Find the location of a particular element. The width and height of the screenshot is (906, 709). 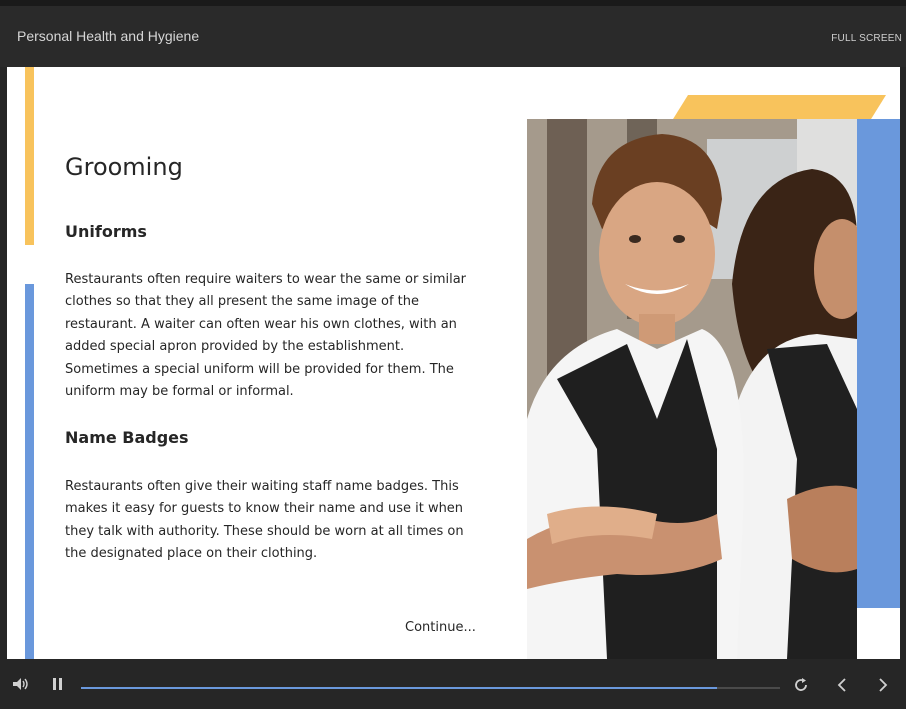

volume-icon is located at coordinates (21, 686).